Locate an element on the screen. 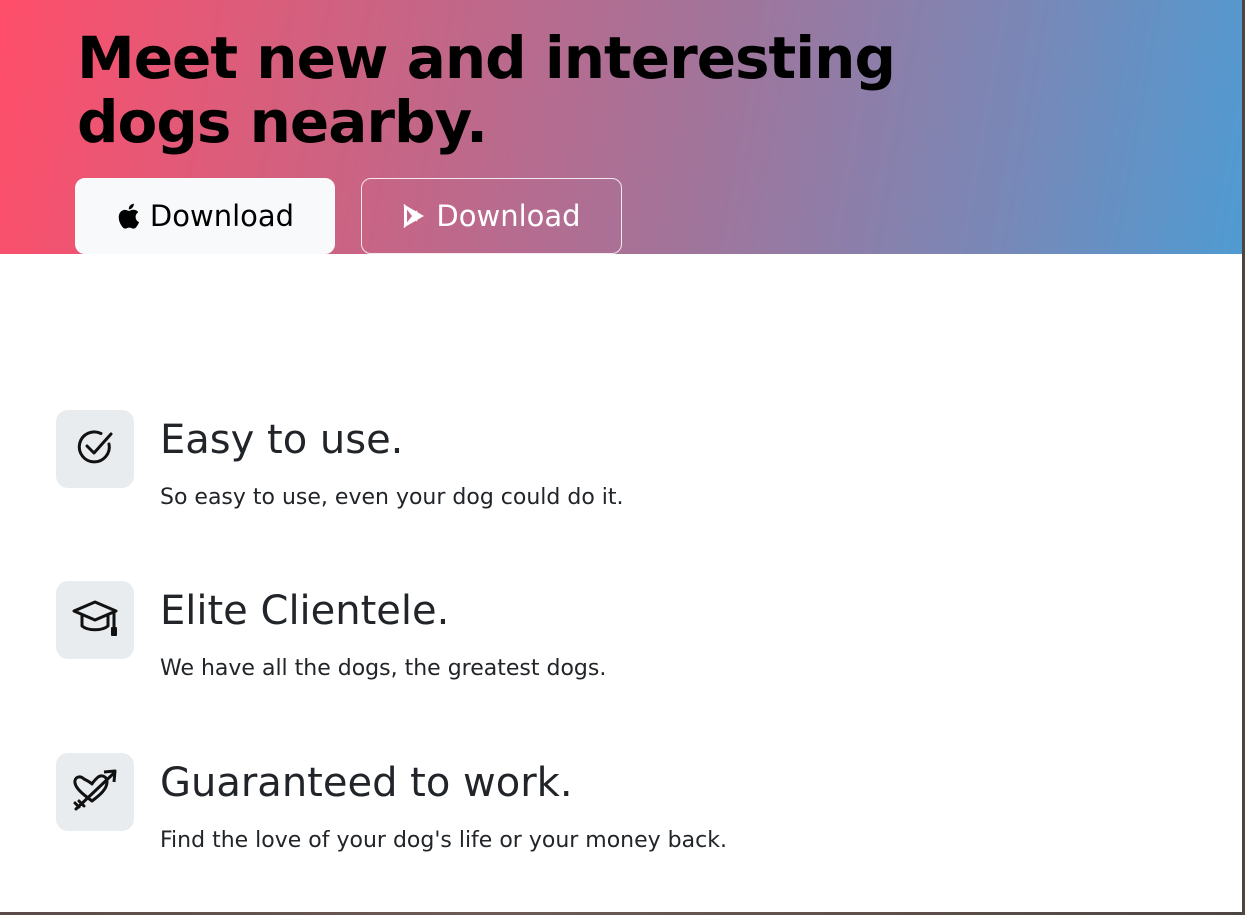 The height and width of the screenshot is (915, 1245). feature-title: Guaranteed to work. is located at coordinates (366, 783).